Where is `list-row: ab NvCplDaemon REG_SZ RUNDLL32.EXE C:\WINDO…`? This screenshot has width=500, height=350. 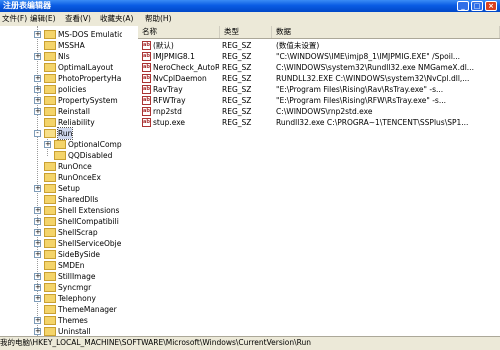
list-row: ab NvCplDaemon REG_SZ RUNDLL32.EXE C:\WINDO… is located at coordinates (319, 78).